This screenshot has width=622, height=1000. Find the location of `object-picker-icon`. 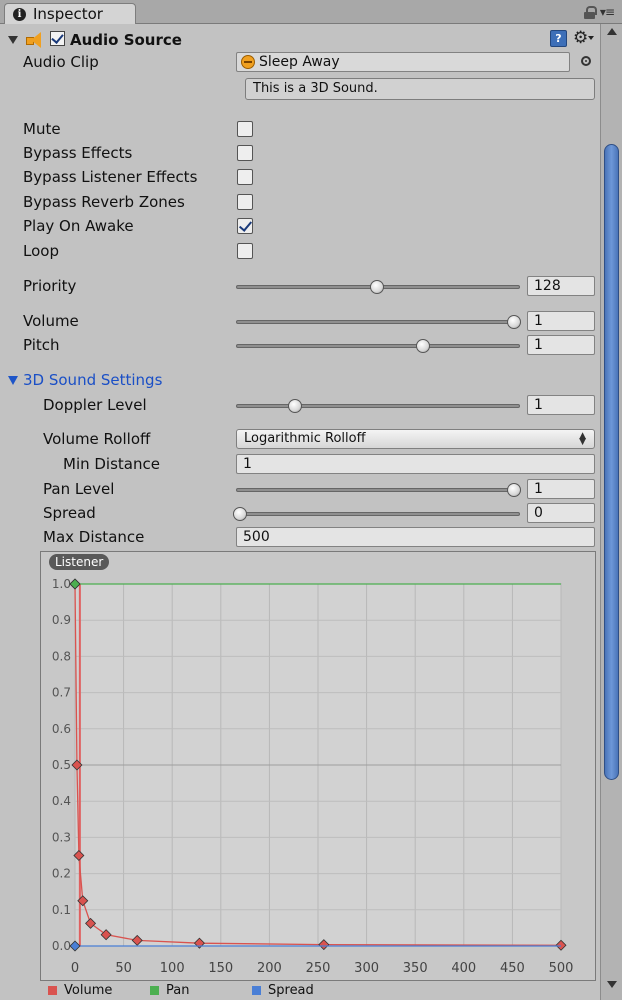

object-picker-icon is located at coordinates (586, 61).